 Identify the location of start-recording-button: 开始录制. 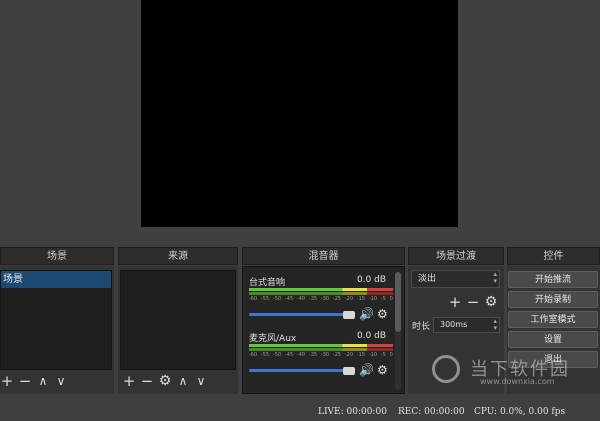
(553, 299).